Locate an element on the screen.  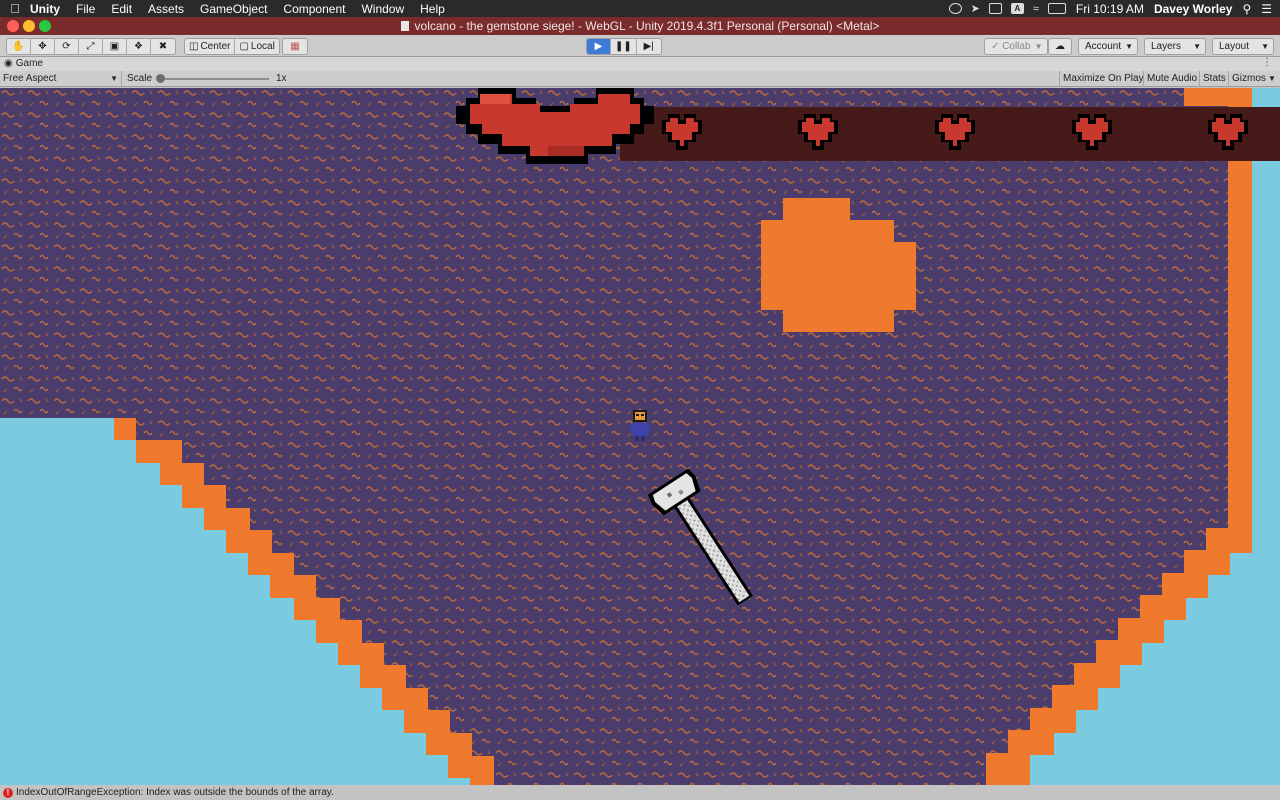
step-icon: ▶| is located at coordinates (649, 46).